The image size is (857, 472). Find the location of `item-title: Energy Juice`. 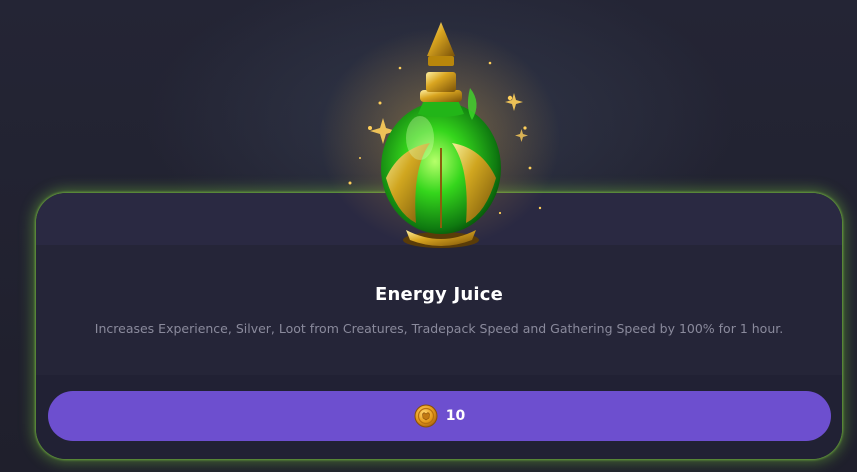

item-title: Energy Juice is located at coordinates (439, 294).